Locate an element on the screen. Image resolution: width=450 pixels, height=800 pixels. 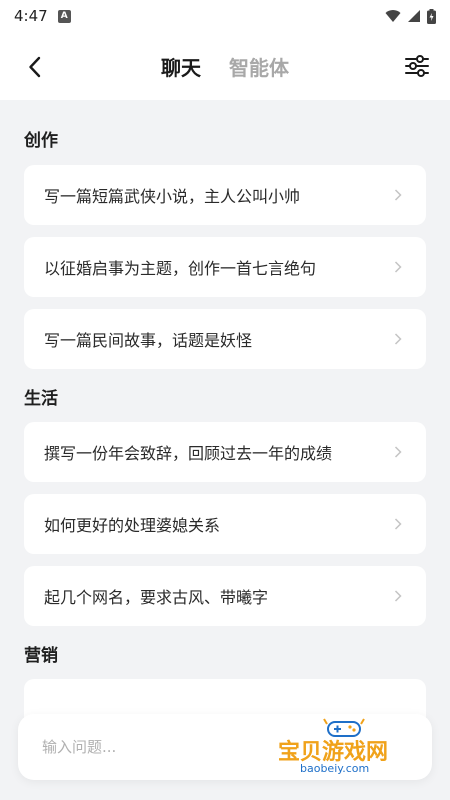
status-icons is located at coordinates (410, 16).